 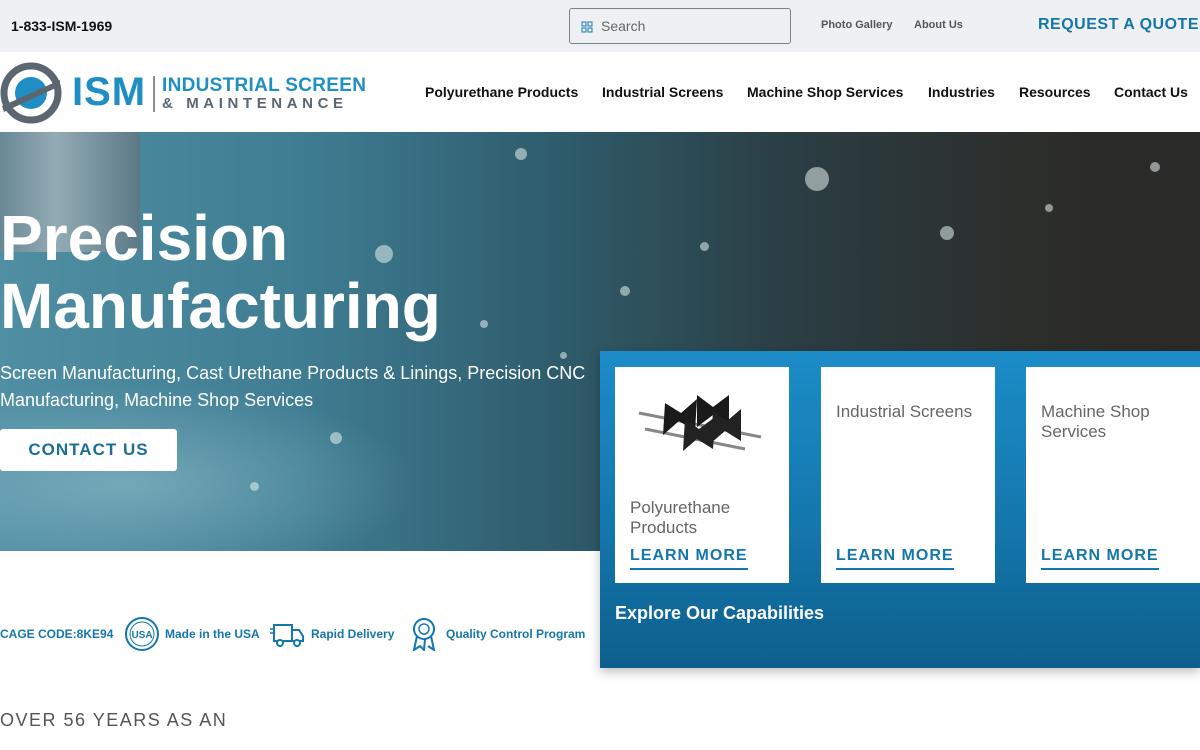 What do you see at coordinates (61, 26) in the screenshot?
I see `phone-link: 1-833-ISM-1969` at bounding box center [61, 26].